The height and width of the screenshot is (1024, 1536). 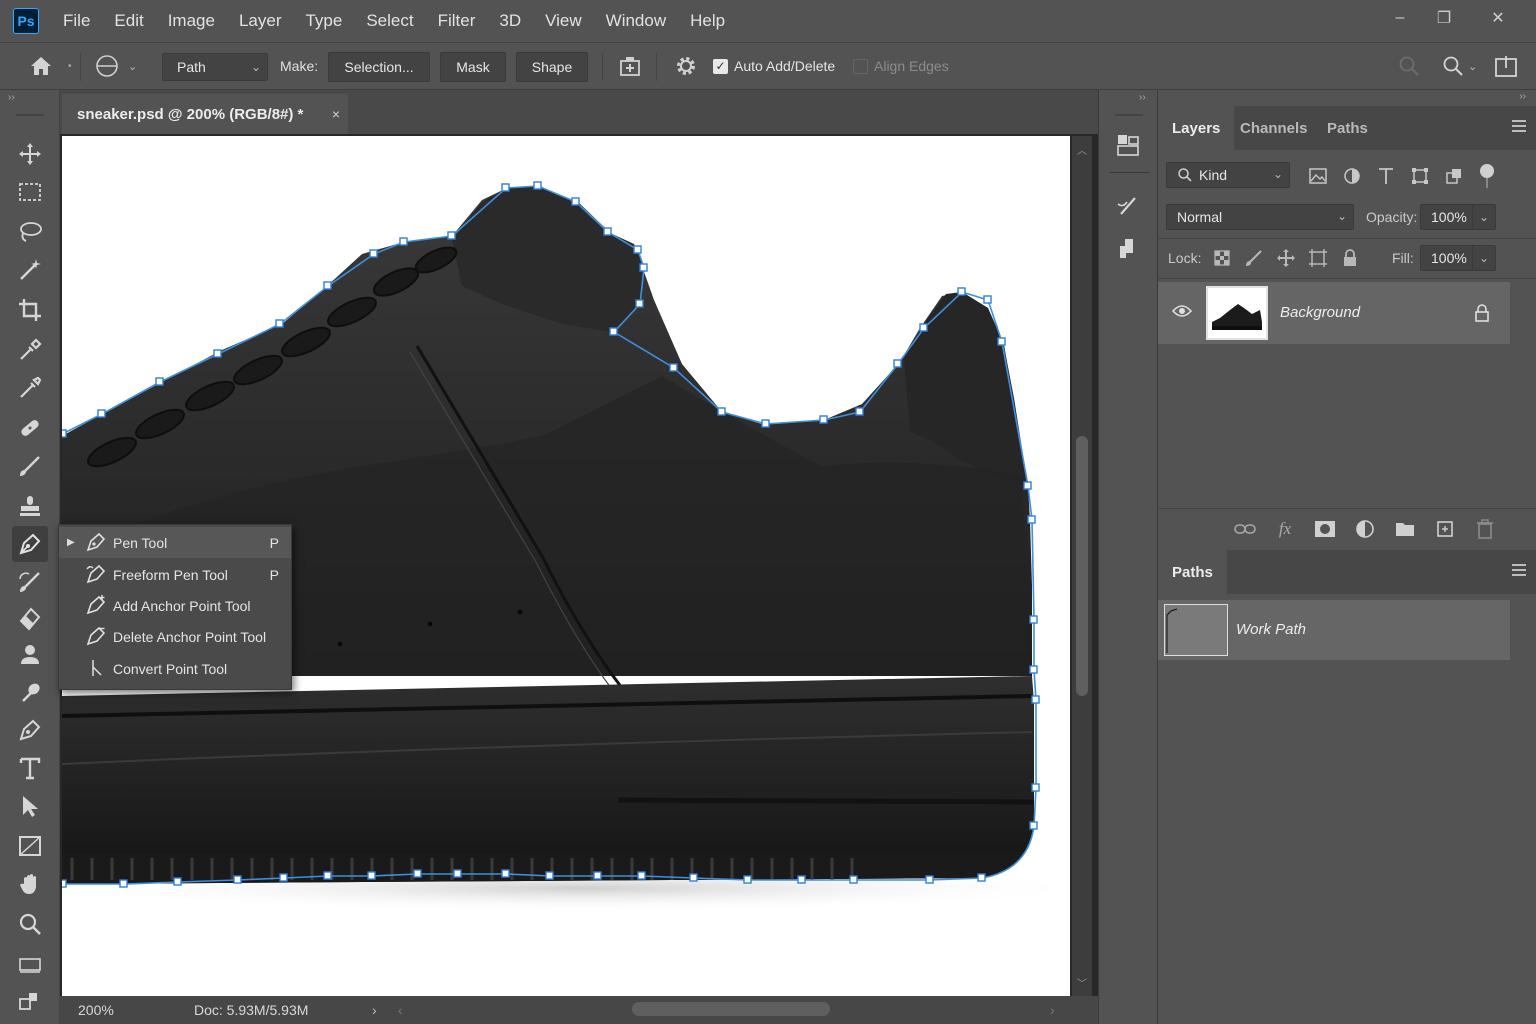 What do you see at coordinates (30, 350) in the screenshot?
I see `eyedropper-tool` at bounding box center [30, 350].